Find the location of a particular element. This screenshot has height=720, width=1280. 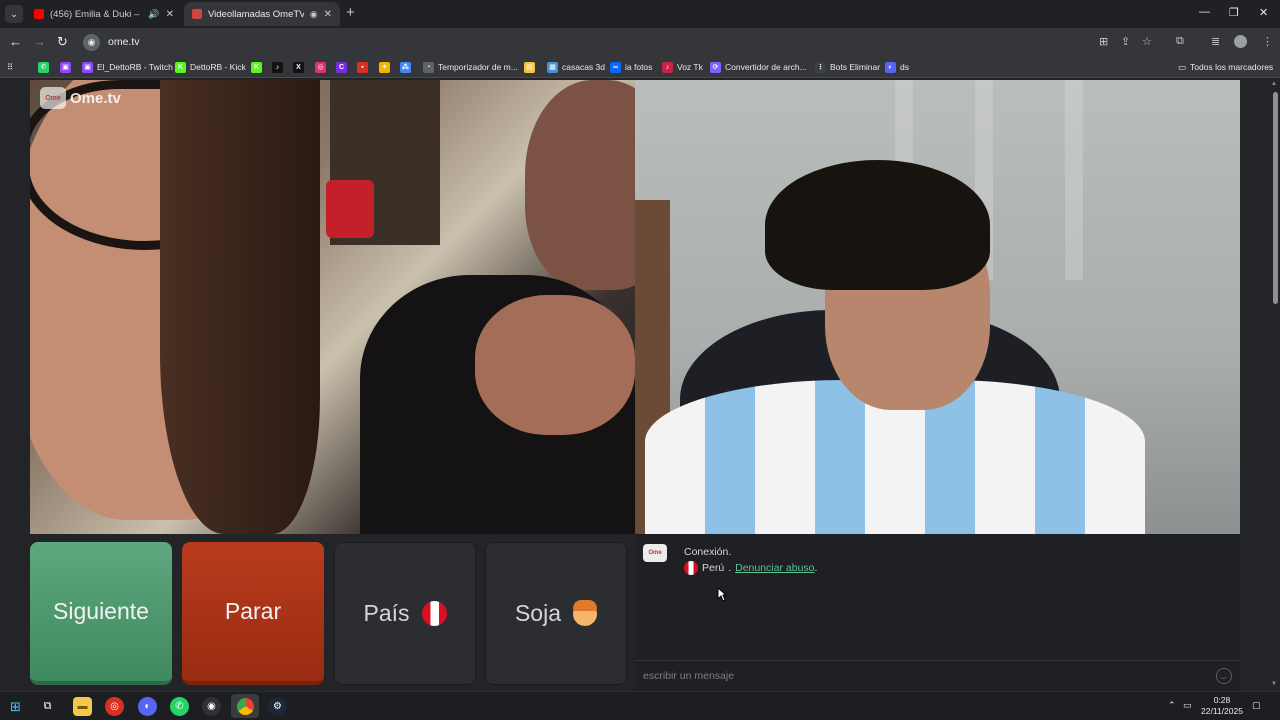

bookmark-item: ◐ ds is located at coordinates (897, 67).